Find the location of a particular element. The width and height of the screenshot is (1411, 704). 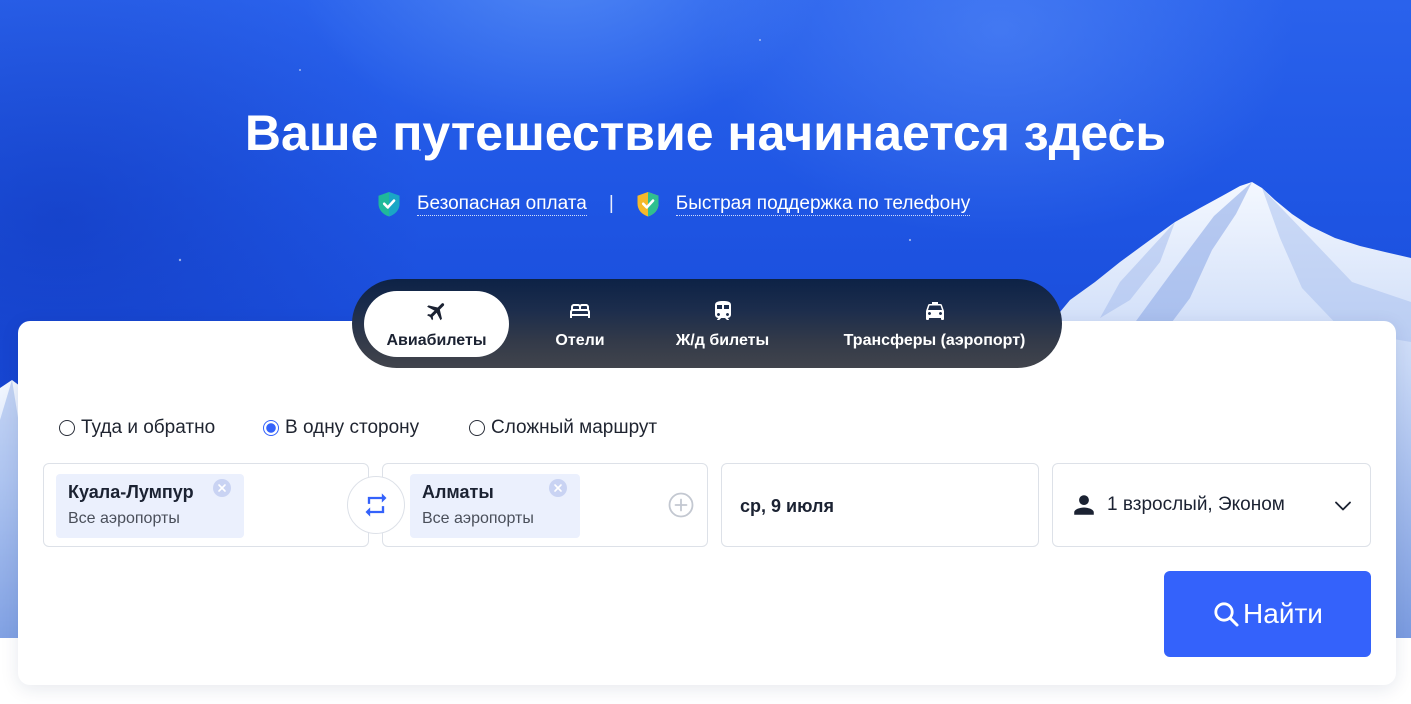

radio-label: В одну сторону is located at coordinates (352, 427).